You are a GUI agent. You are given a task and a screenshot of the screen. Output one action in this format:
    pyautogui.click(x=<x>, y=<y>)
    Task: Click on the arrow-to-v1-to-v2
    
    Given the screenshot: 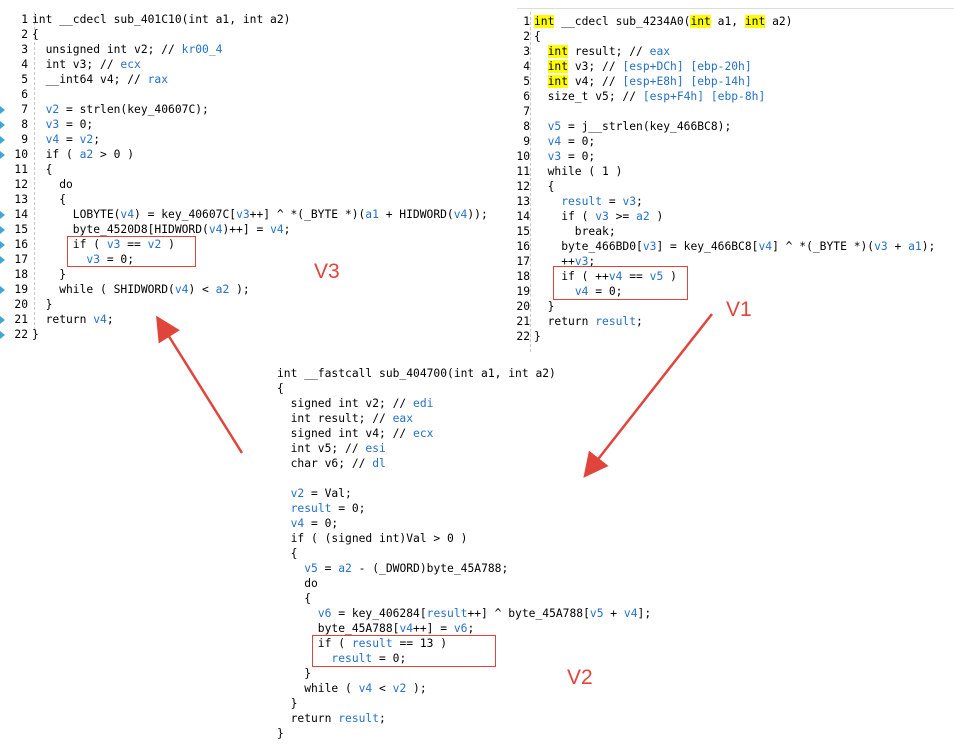 What is the action you would take?
    pyautogui.click(x=648, y=395)
    